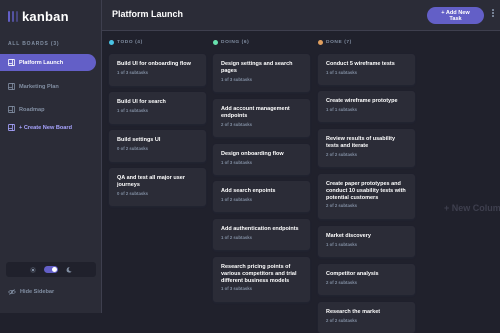 This screenshot has height=333, width=500. Describe the element at coordinates (13, 16) in the screenshot. I see `logo-icon` at that location.